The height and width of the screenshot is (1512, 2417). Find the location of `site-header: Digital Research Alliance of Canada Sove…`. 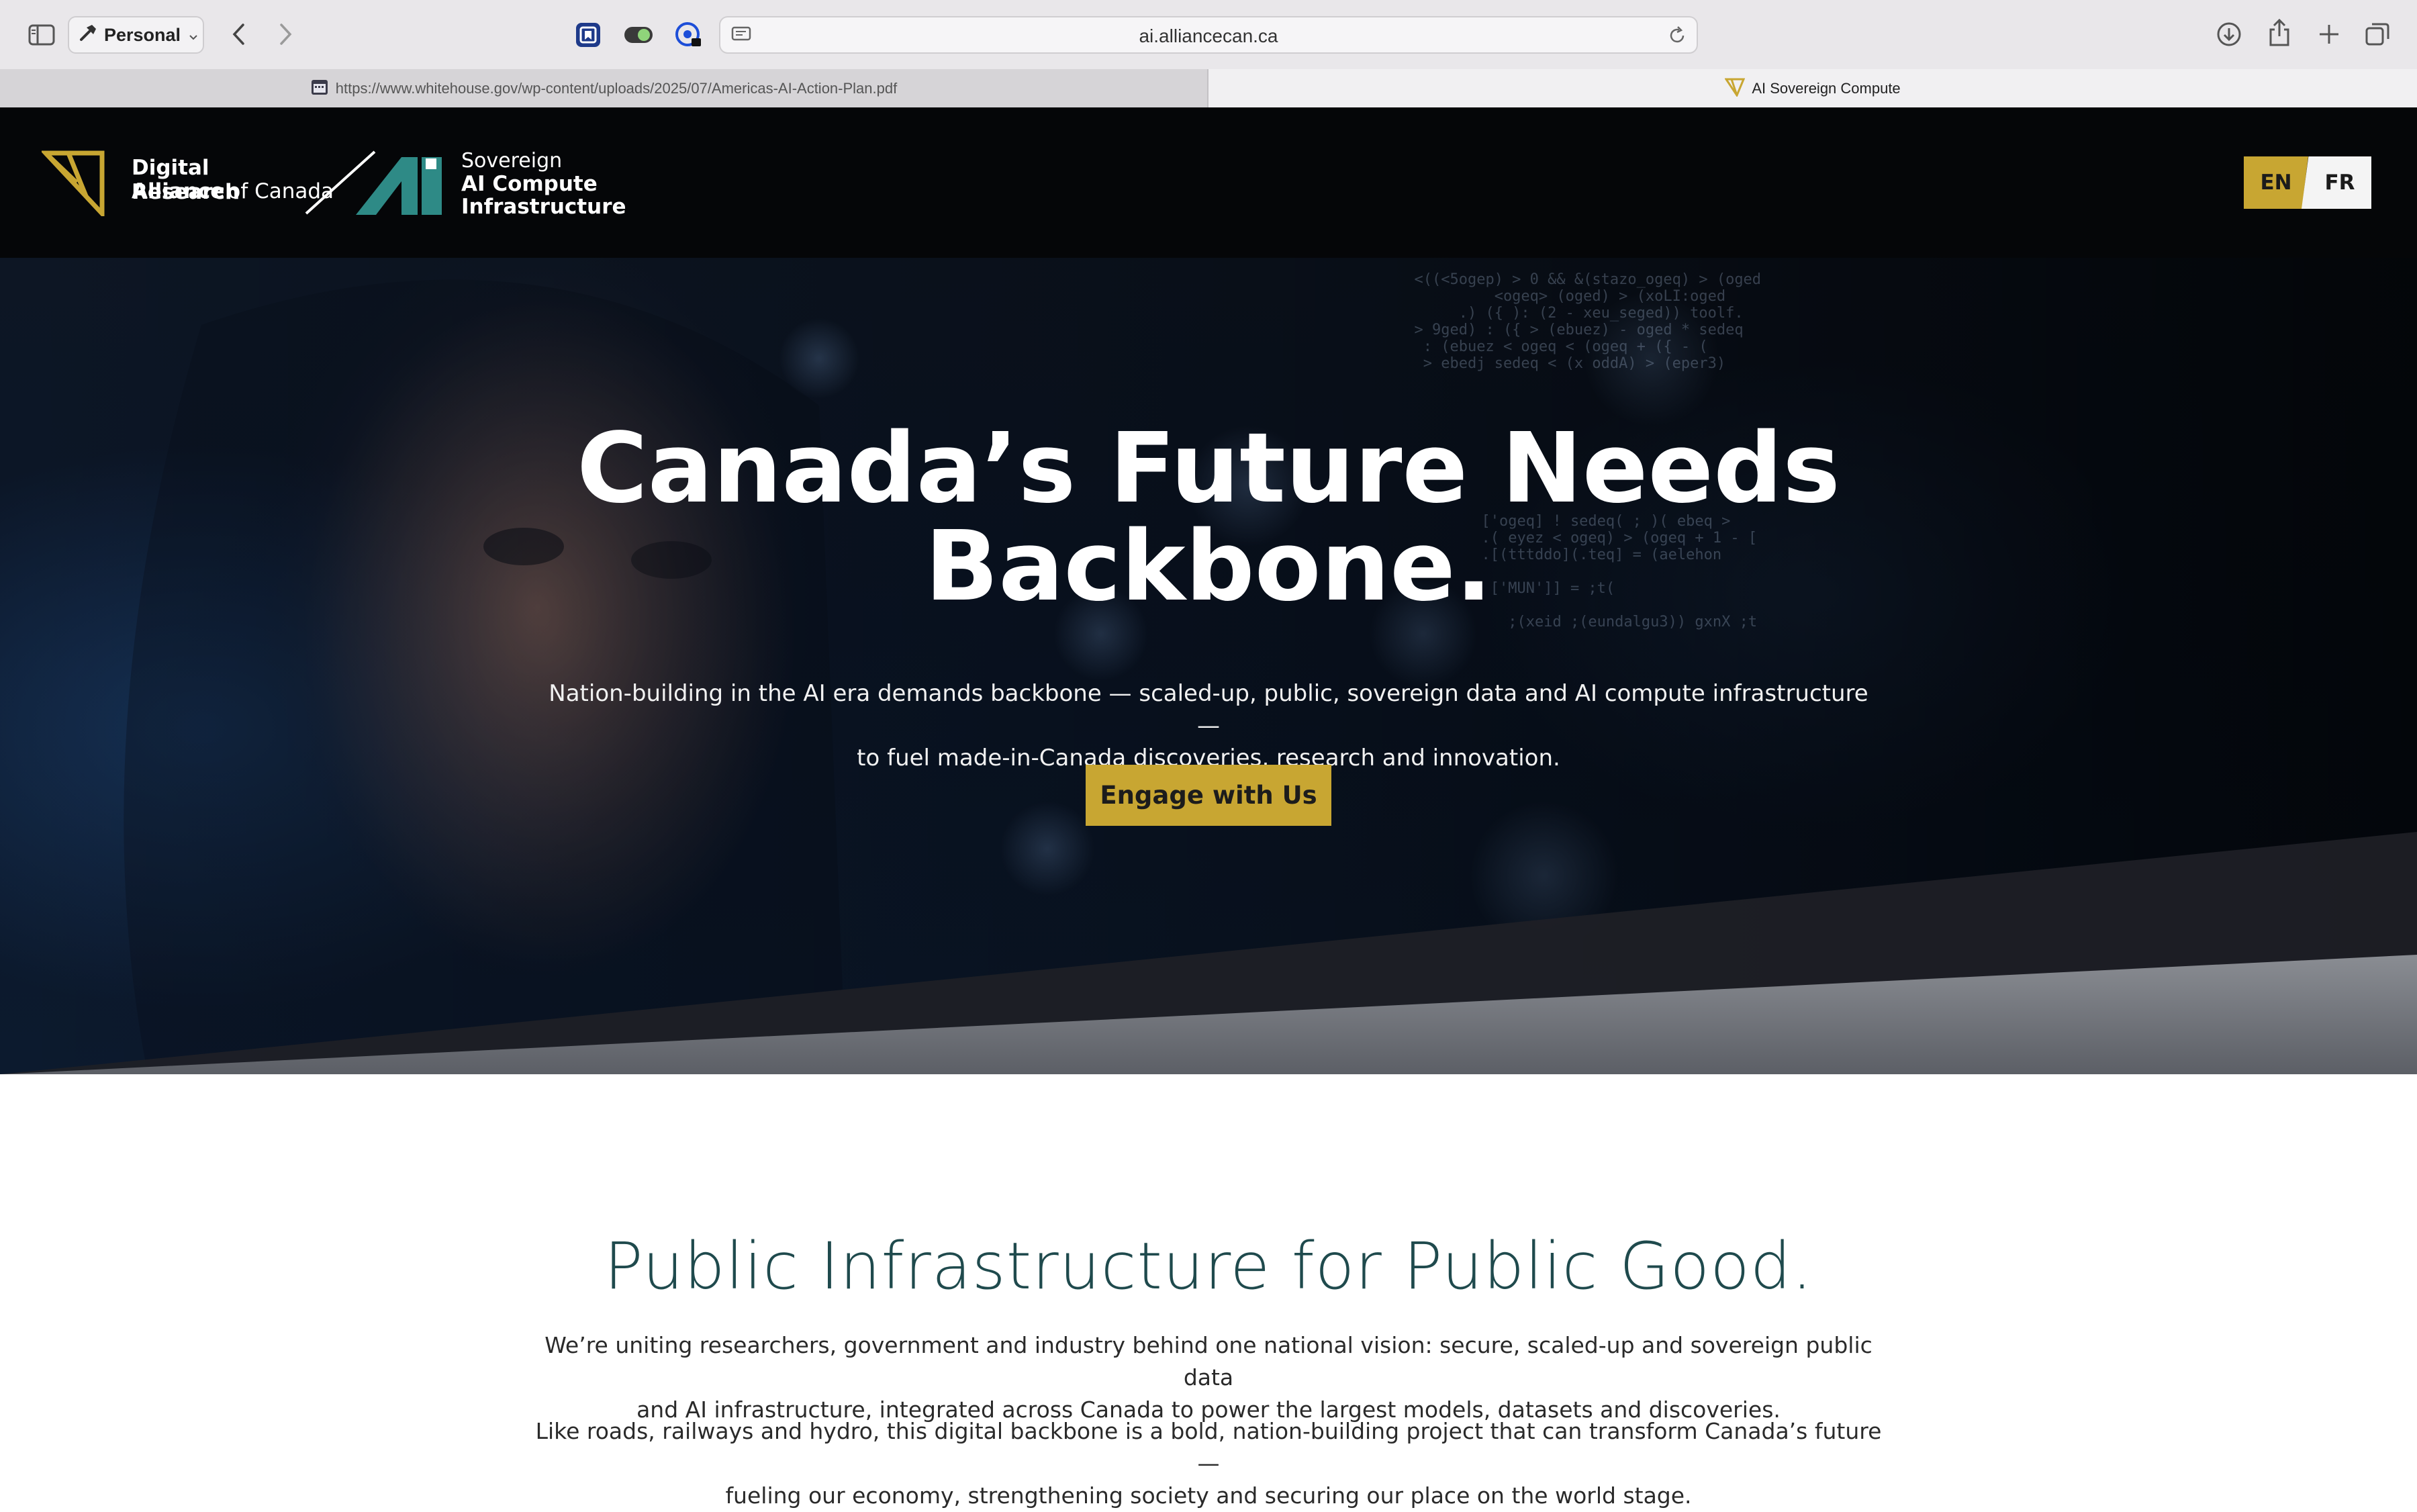

site-header: Digital Research Alliance of Canada Sove… is located at coordinates (1208, 182).